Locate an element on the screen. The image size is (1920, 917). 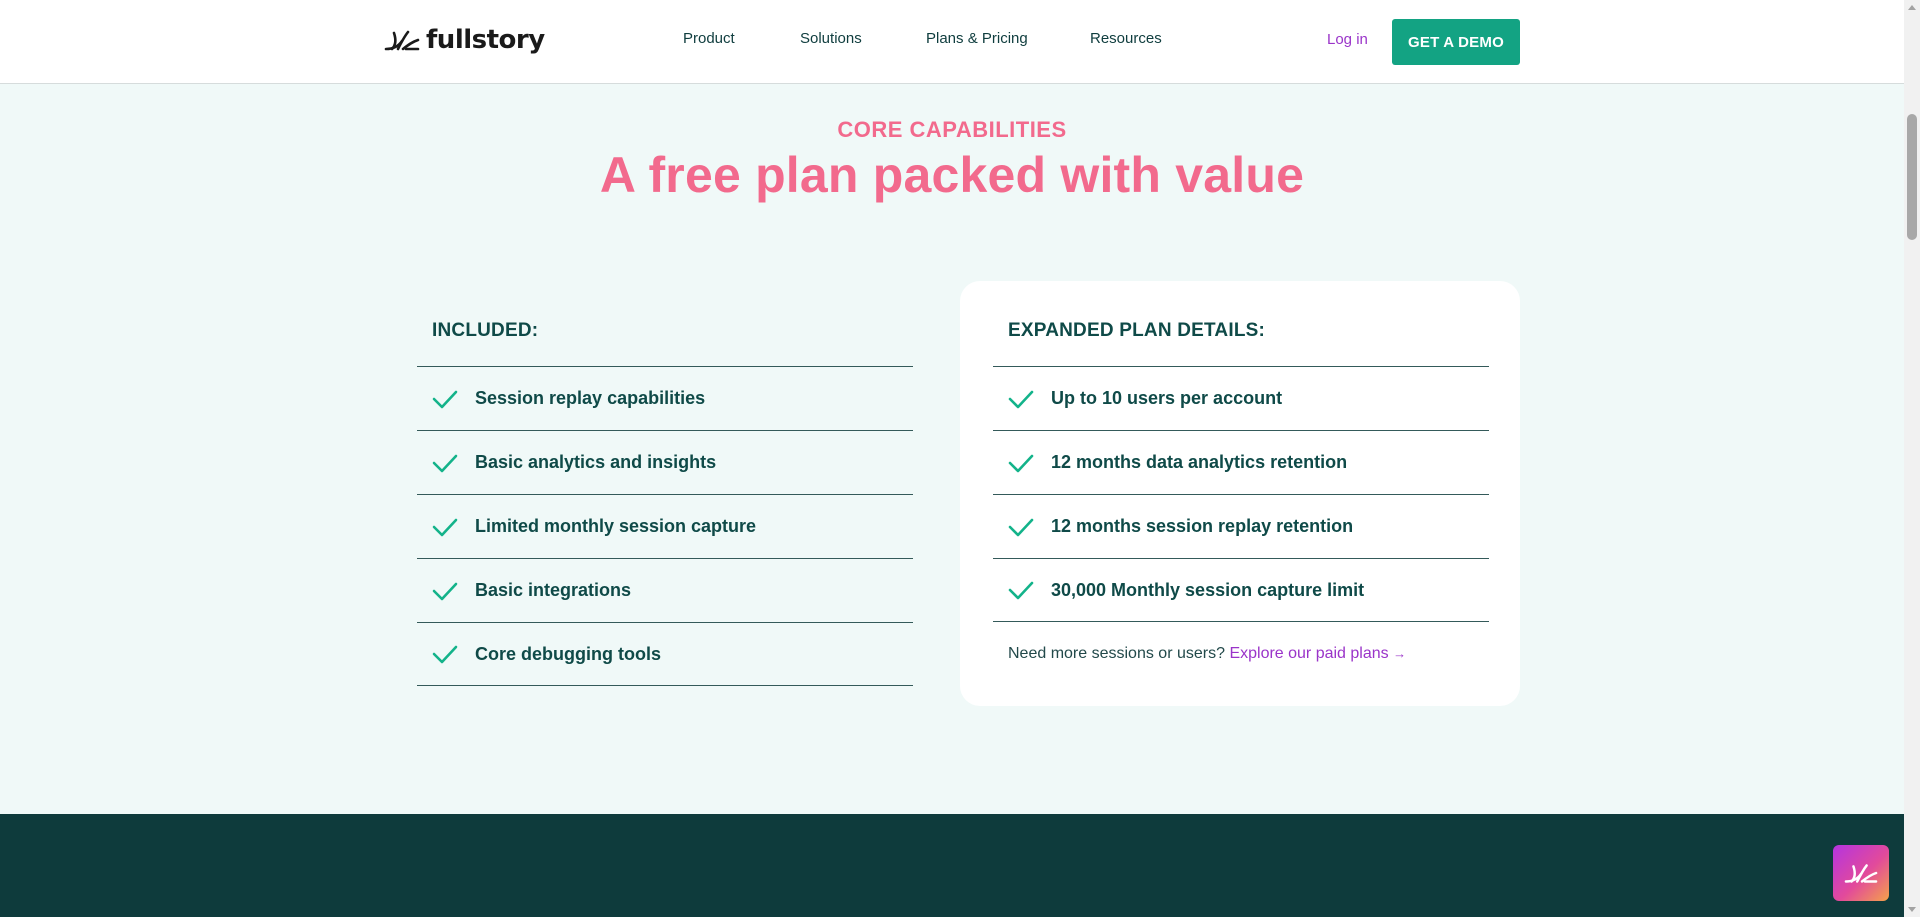
list-item-label: 12 months data analytics retention is located at coordinates (1199, 462).